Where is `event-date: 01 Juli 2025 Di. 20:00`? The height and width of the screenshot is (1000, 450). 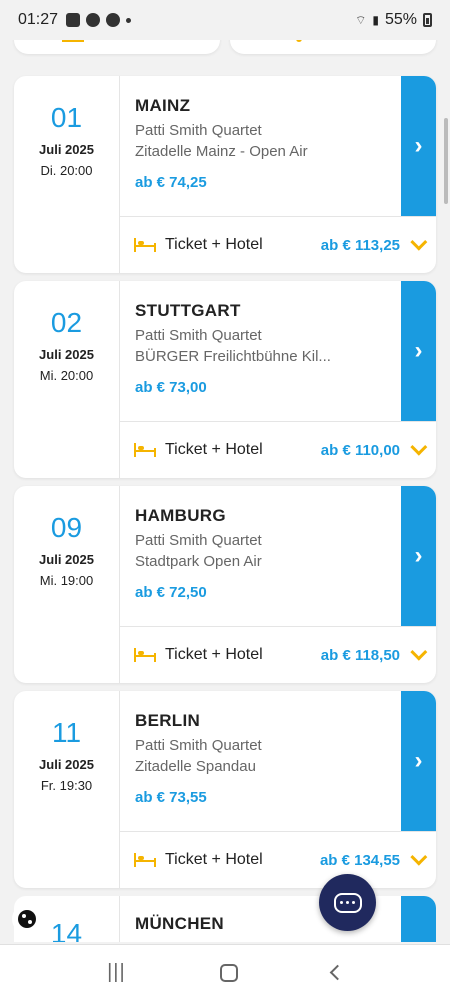
event-date: 01 Juli 2025 Di. 20:00 is located at coordinates (67, 174).